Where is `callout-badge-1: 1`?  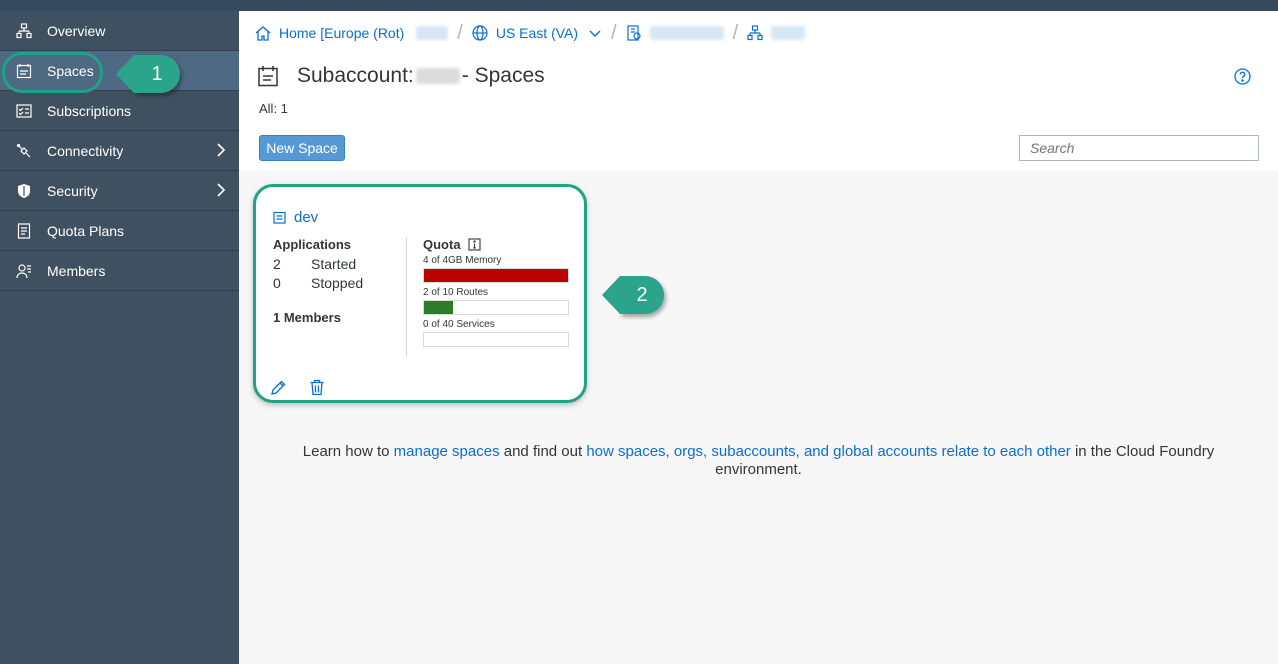 callout-badge-1: 1 is located at coordinates (148, 74).